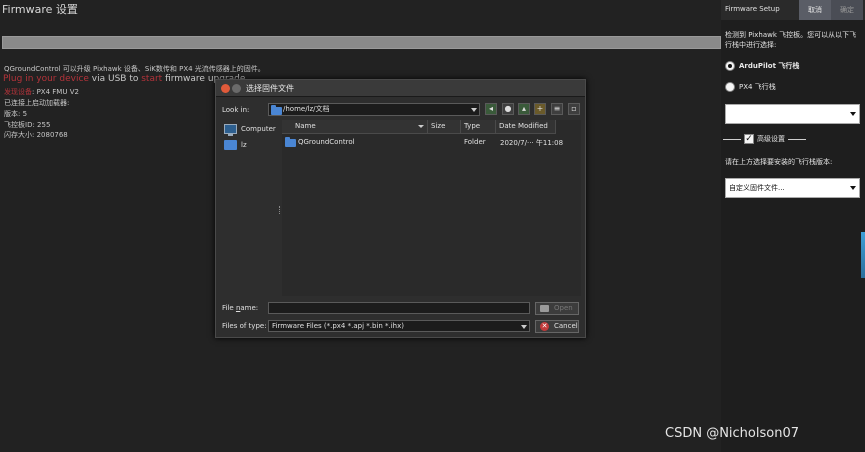 The image size is (865, 452). I want to click on cancel-icon: ✕, so click(544, 326).